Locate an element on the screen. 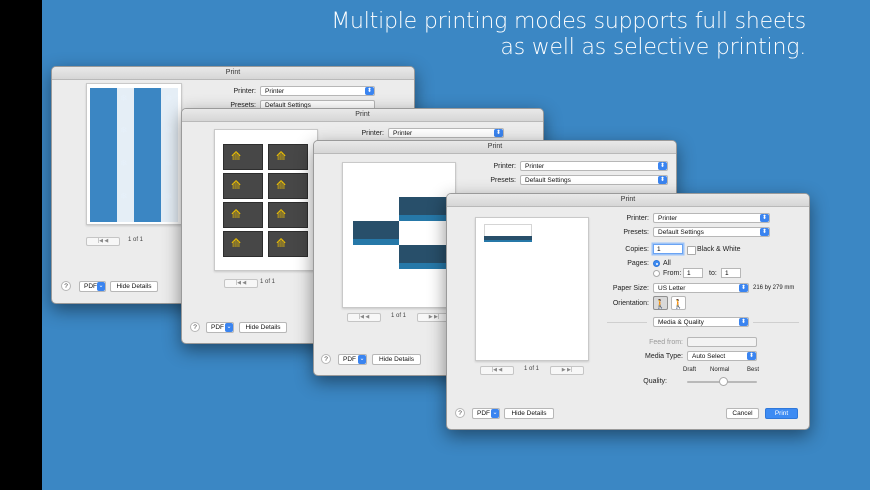 The image size is (870, 490). pages-label: Pages: is located at coordinates (638, 263).